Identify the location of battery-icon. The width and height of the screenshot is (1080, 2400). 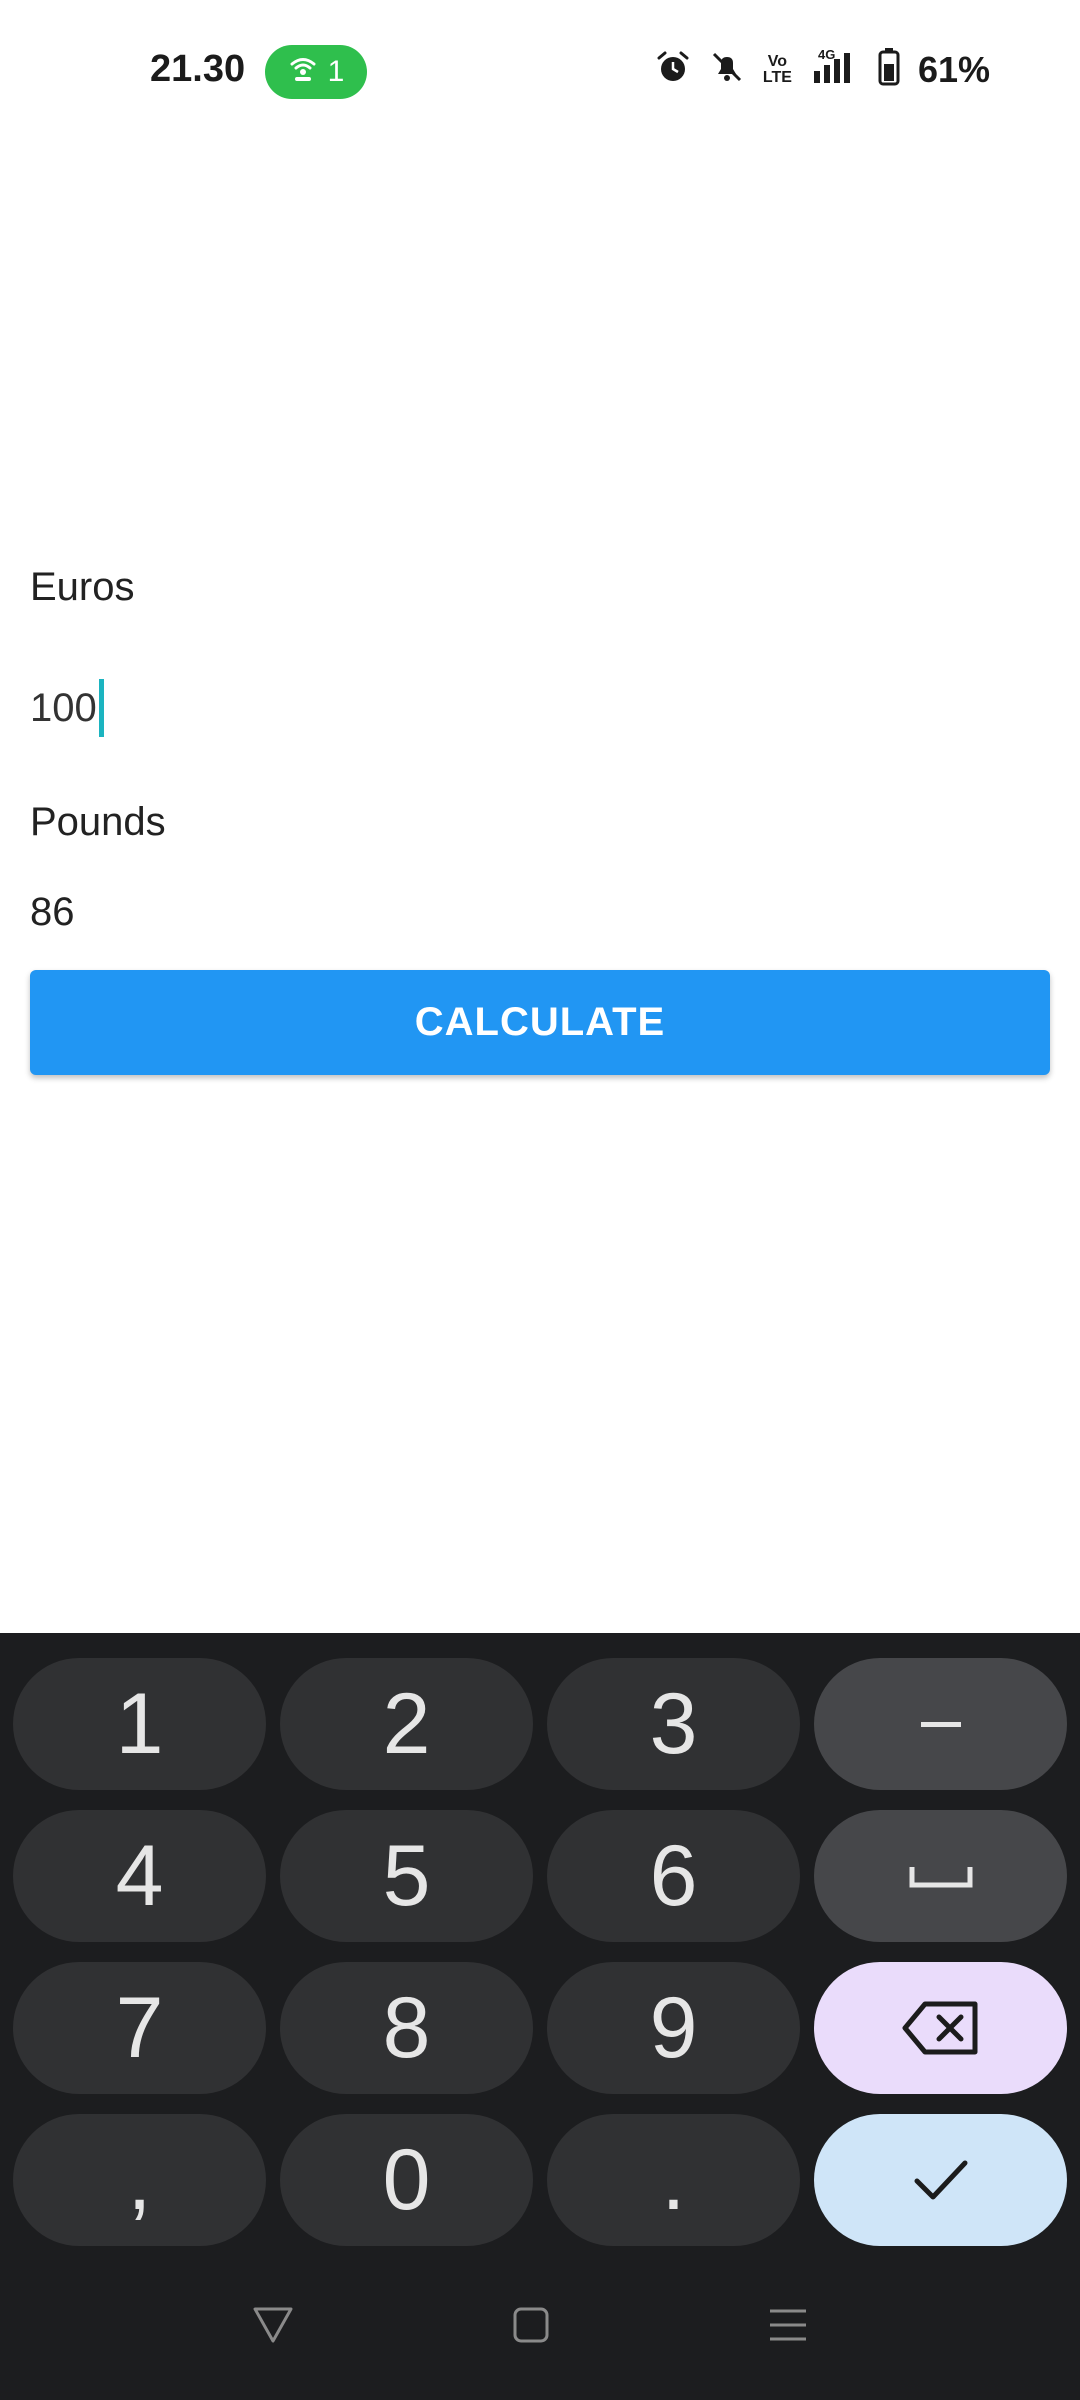
(889, 69).